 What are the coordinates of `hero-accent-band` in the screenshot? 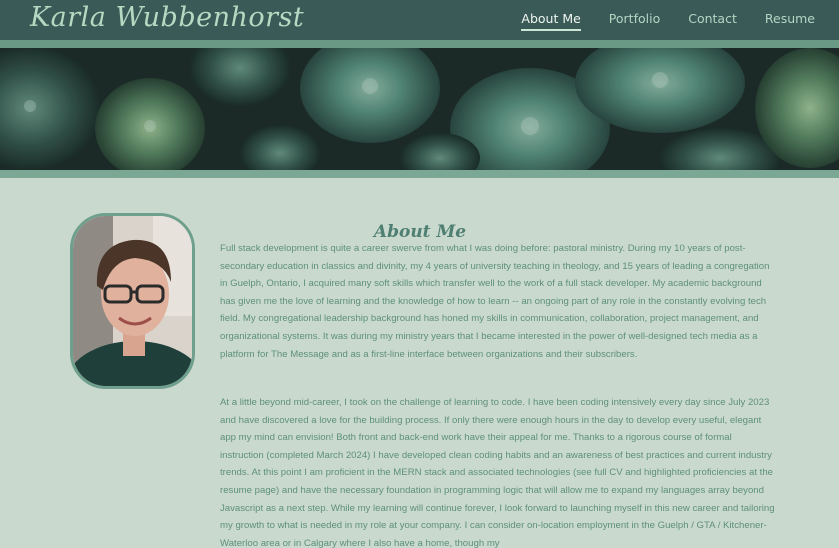 It's located at (419, 174).